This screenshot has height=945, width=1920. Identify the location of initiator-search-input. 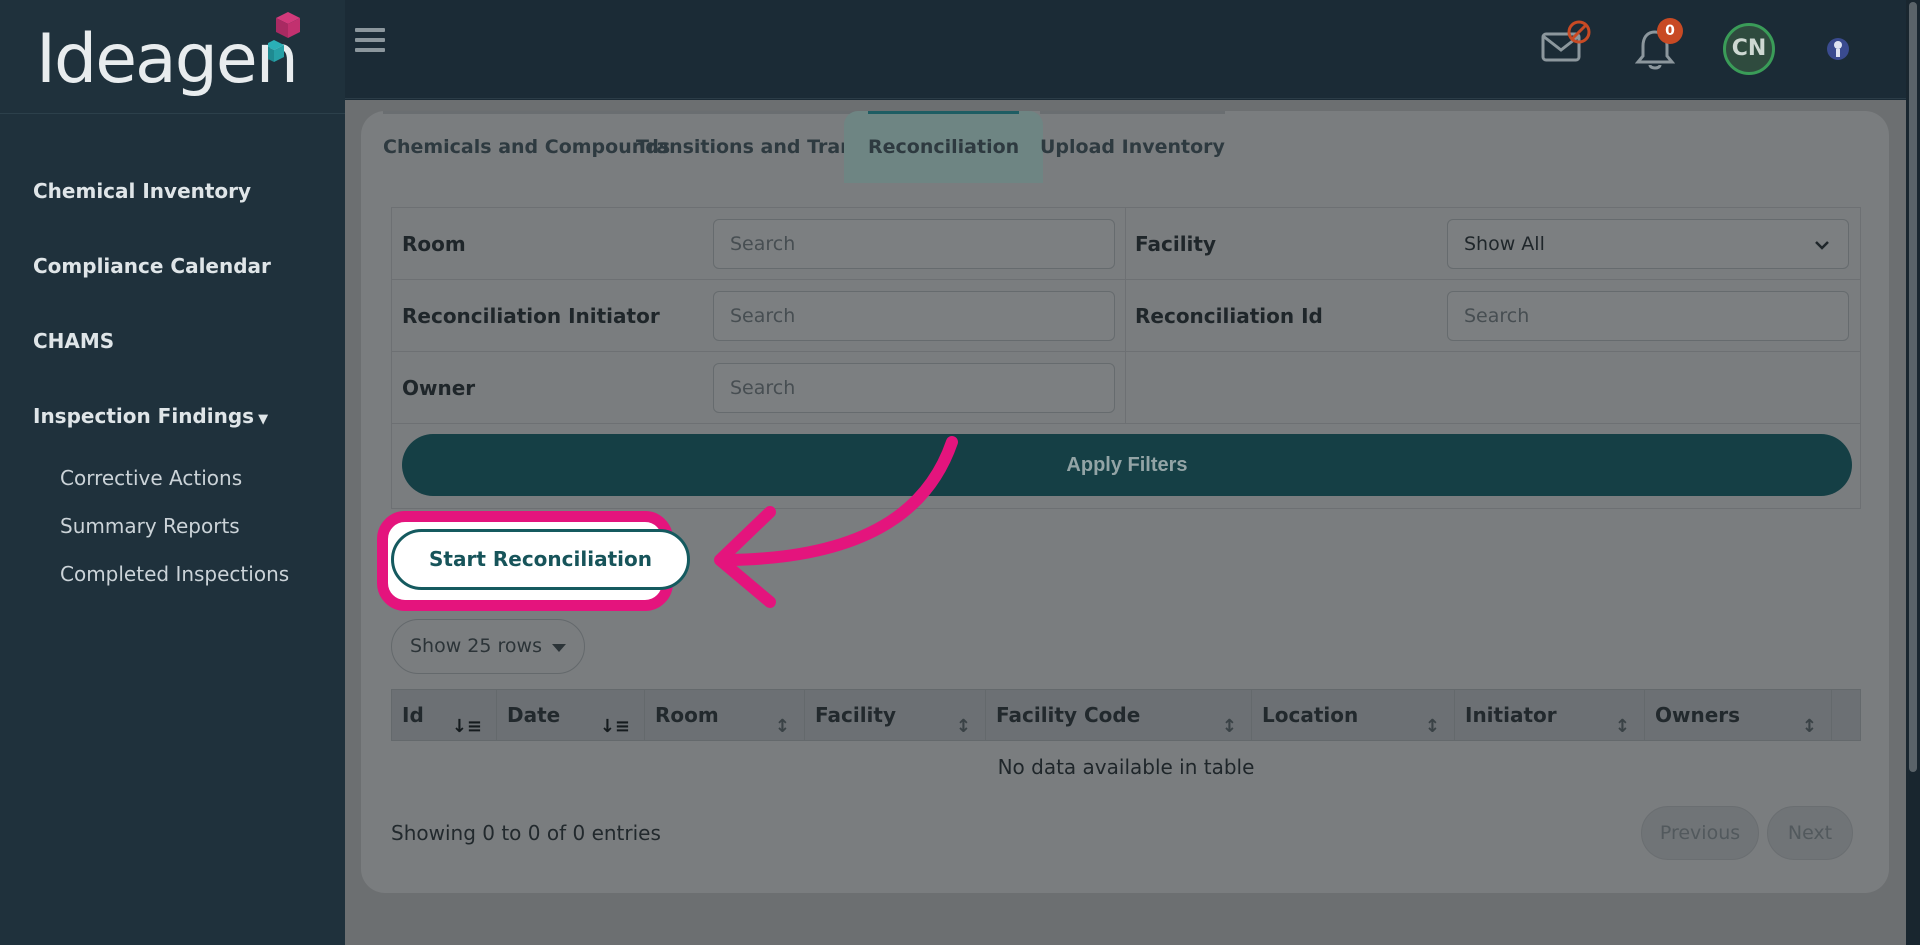
(914, 316).